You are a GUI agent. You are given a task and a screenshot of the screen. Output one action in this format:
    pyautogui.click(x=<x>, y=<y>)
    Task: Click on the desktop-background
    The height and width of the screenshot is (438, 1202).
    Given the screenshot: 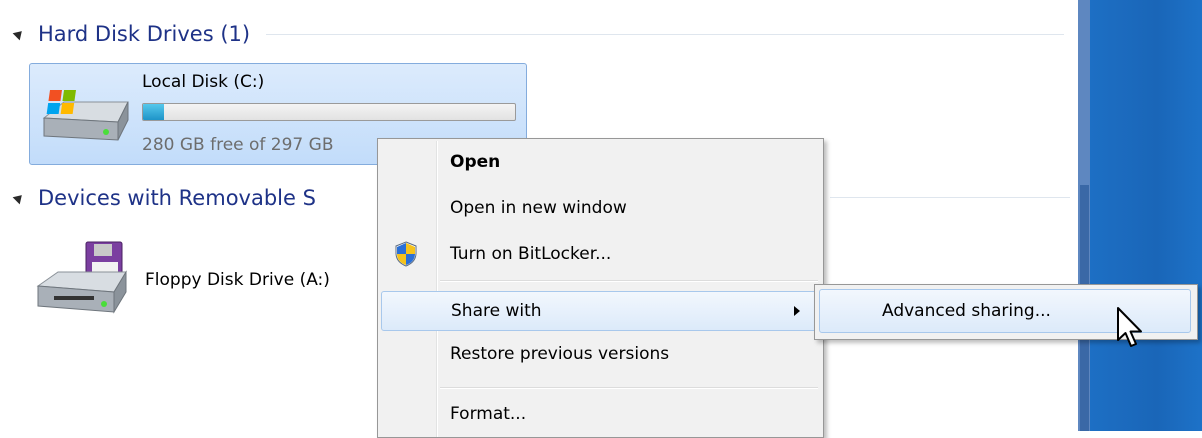 What is the action you would take?
    pyautogui.click(x=1146, y=215)
    